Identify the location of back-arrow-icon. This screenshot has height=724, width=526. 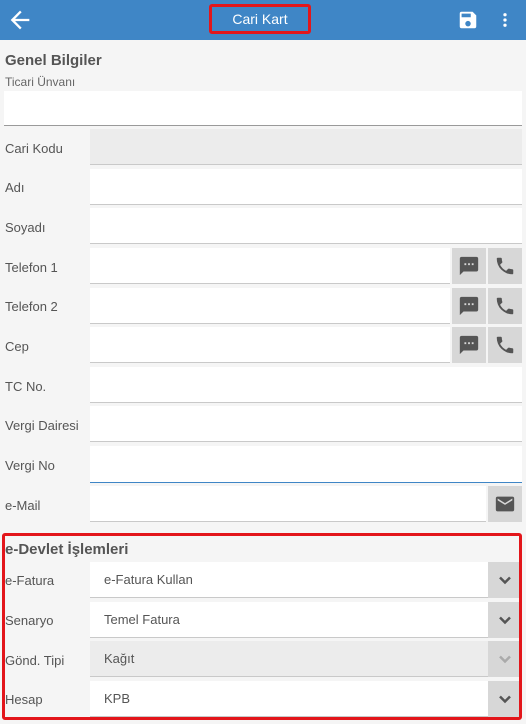
(20, 20).